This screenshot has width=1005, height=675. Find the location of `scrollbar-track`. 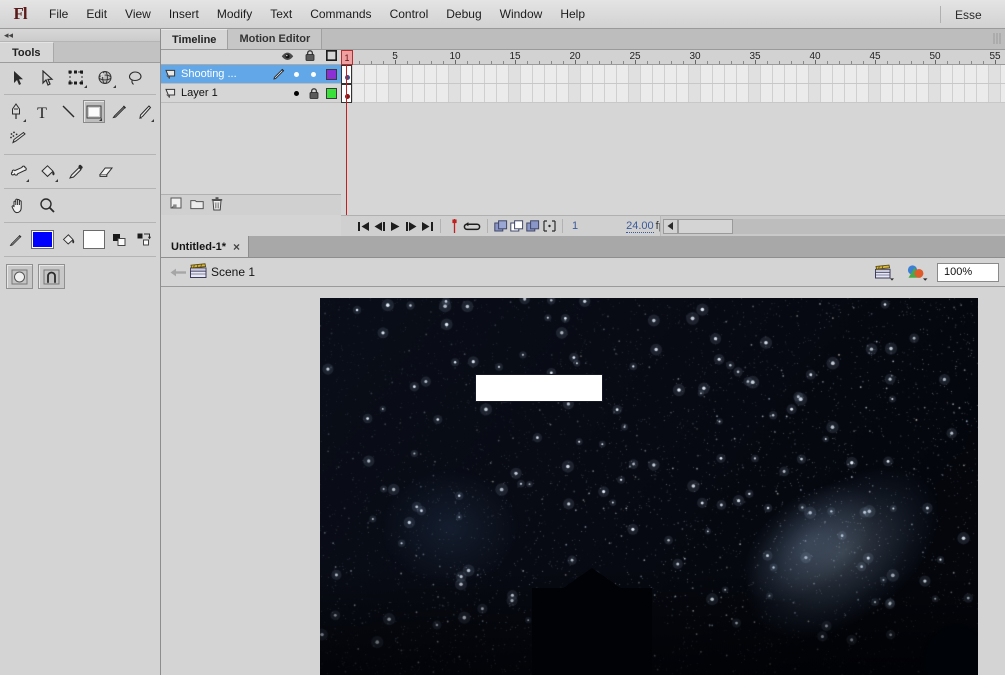

scrollbar-track is located at coordinates (841, 226).